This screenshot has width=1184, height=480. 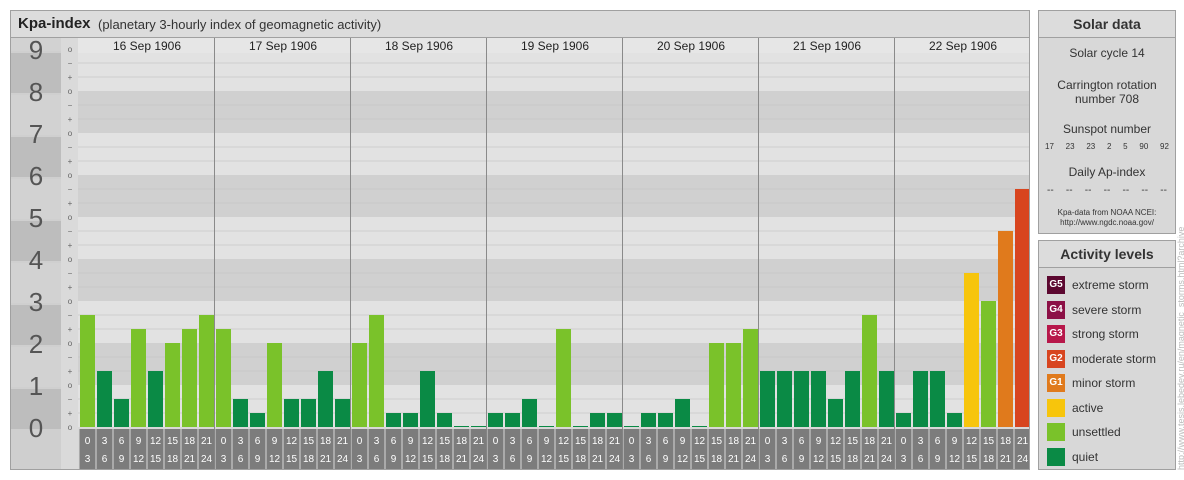 What do you see at coordinates (1056, 358) in the screenshot?
I see `legend-swatch: G2` at bounding box center [1056, 358].